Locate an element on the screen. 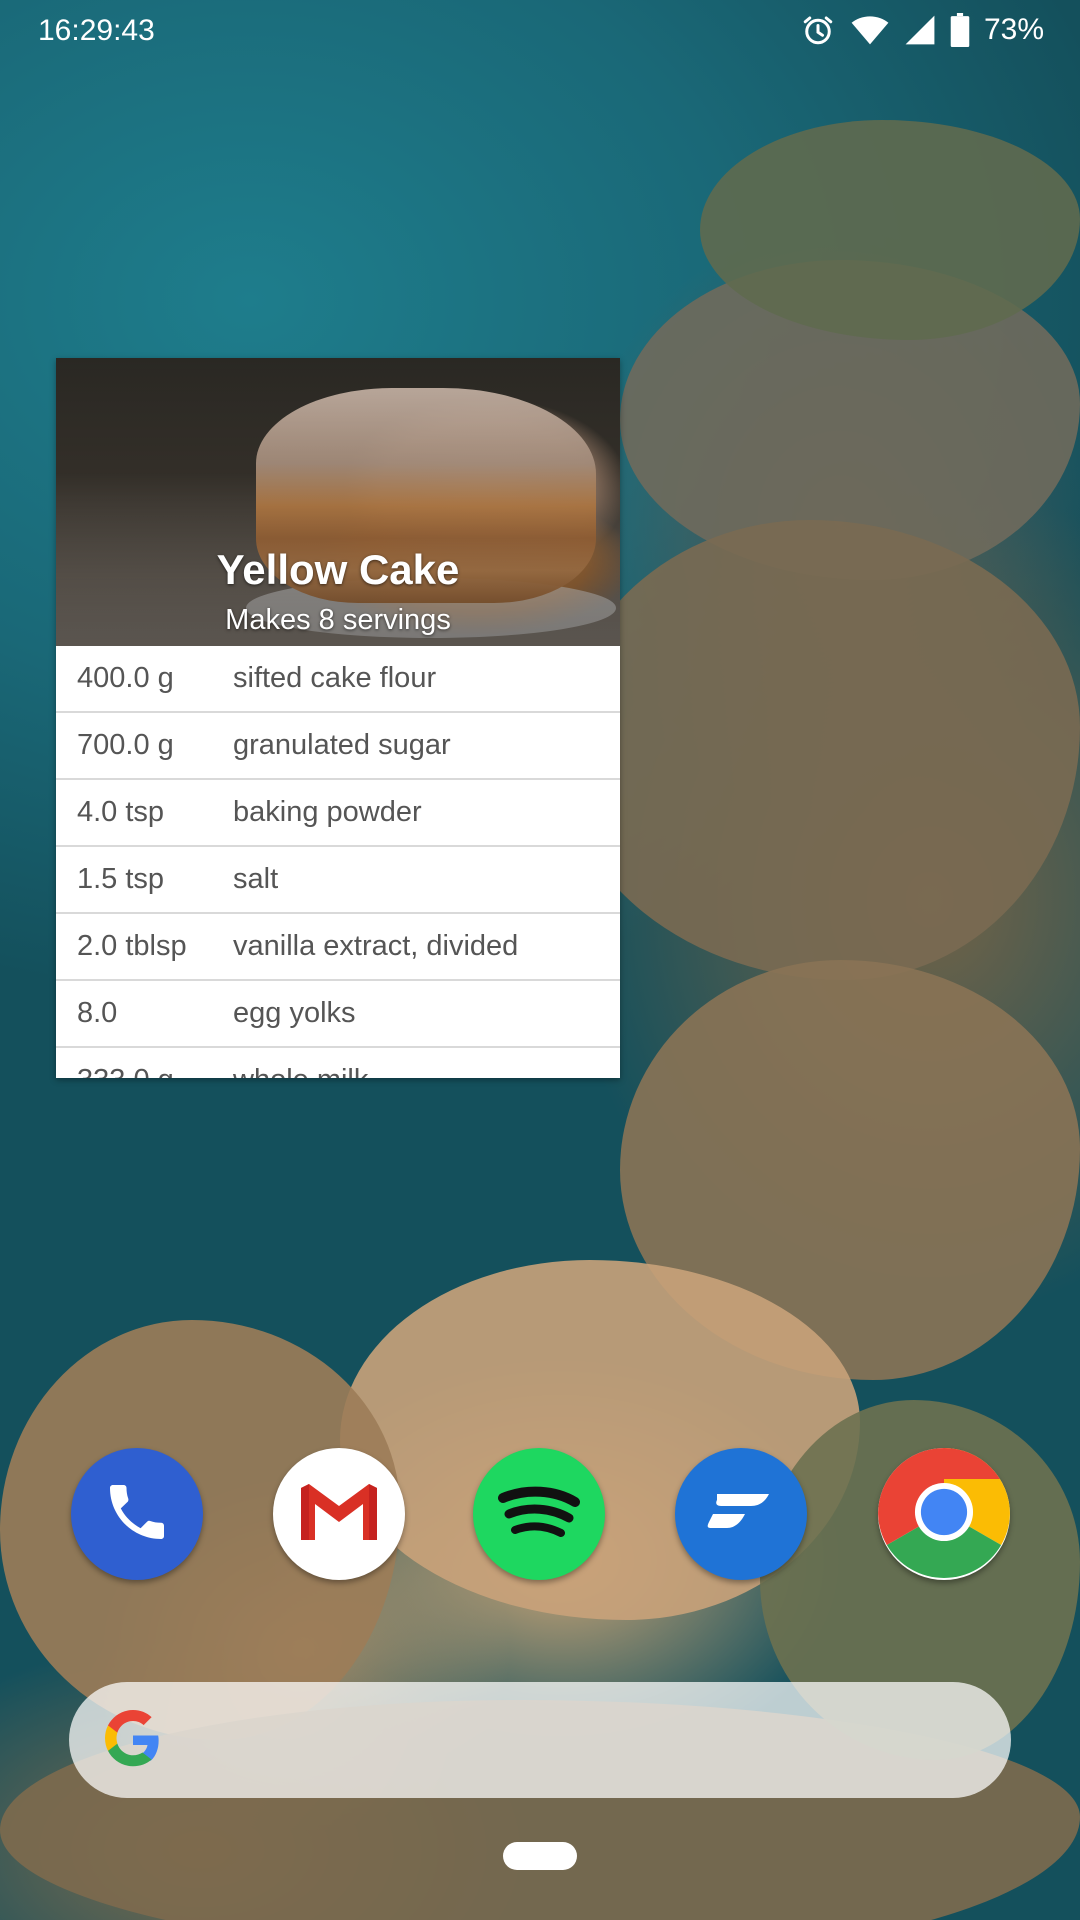  wallpaper-rock is located at coordinates (820, 750).